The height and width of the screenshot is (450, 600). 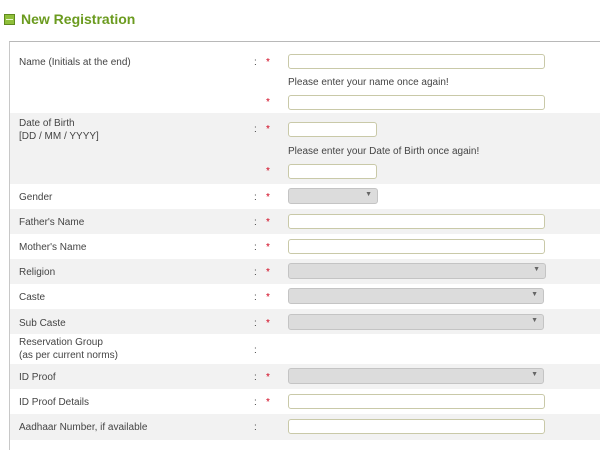 I want to click on name-confirm-required-mark: *, so click(x=268, y=102).